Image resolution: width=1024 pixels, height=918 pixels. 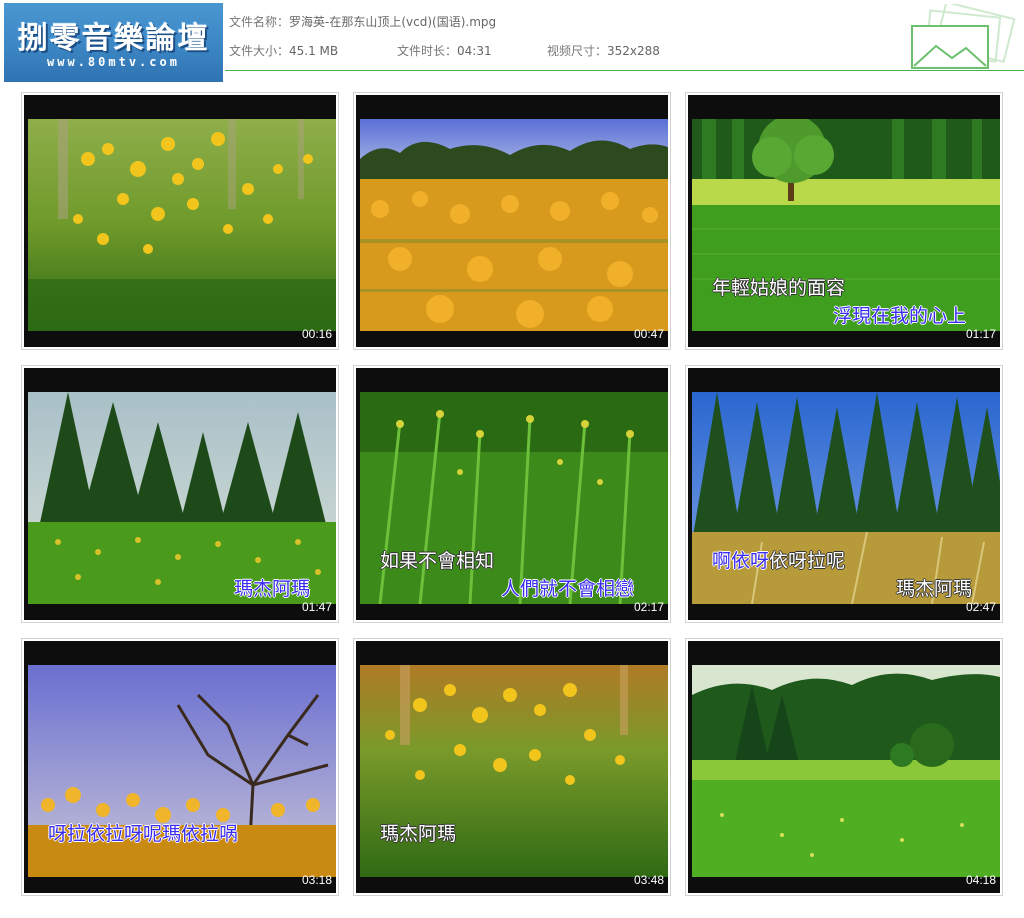 What do you see at coordinates (980, 334) in the screenshot?
I see `timestamp: 01:17` at bounding box center [980, 334].